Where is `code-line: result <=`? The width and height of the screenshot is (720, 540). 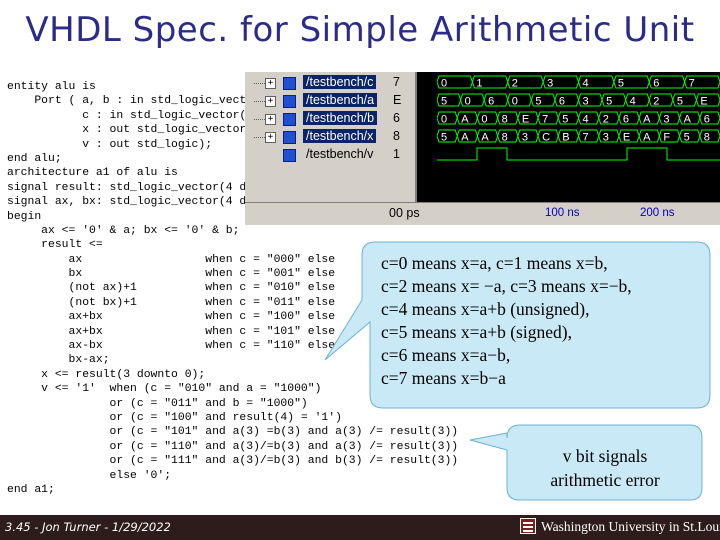 code-line: result <= is located at coordinates (55, 245).